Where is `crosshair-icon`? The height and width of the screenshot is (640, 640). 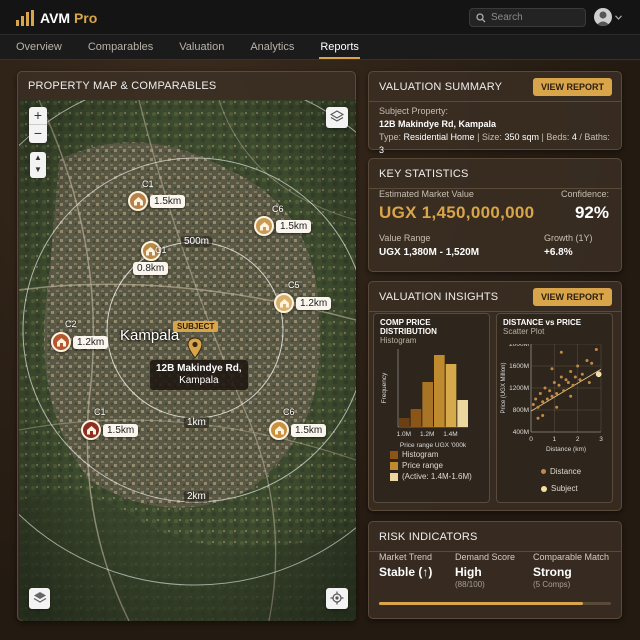
crosshair-icon is located at coordinates (337, 598).